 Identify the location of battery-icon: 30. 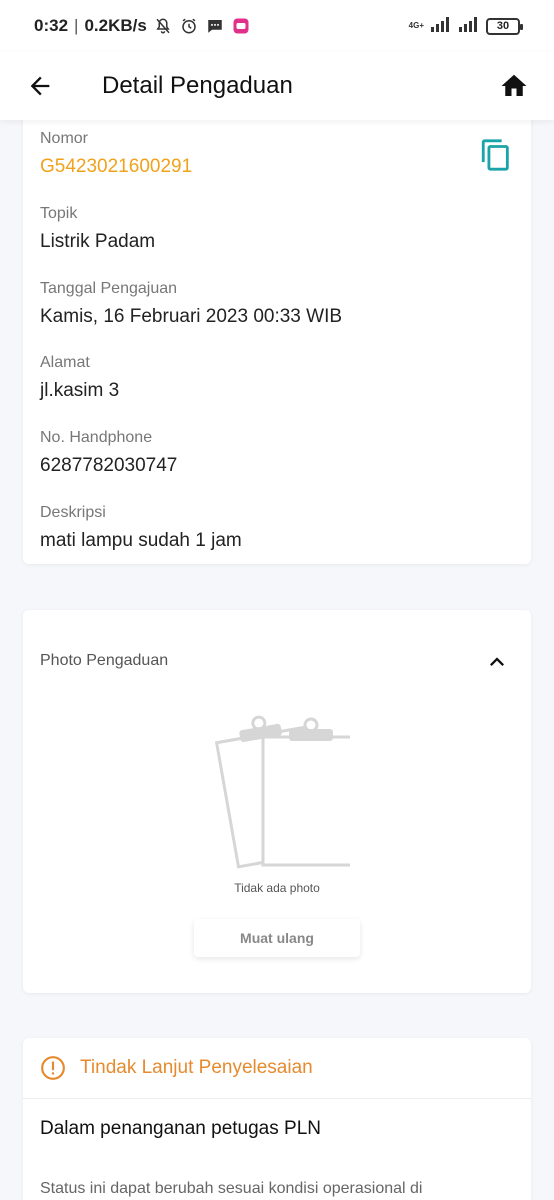
(504, 26).